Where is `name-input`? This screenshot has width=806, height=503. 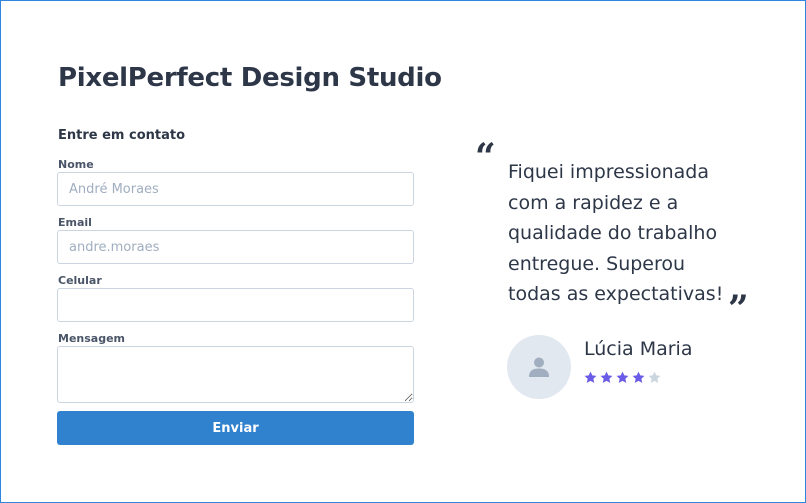
name-input is located at coordinates (235, 189).